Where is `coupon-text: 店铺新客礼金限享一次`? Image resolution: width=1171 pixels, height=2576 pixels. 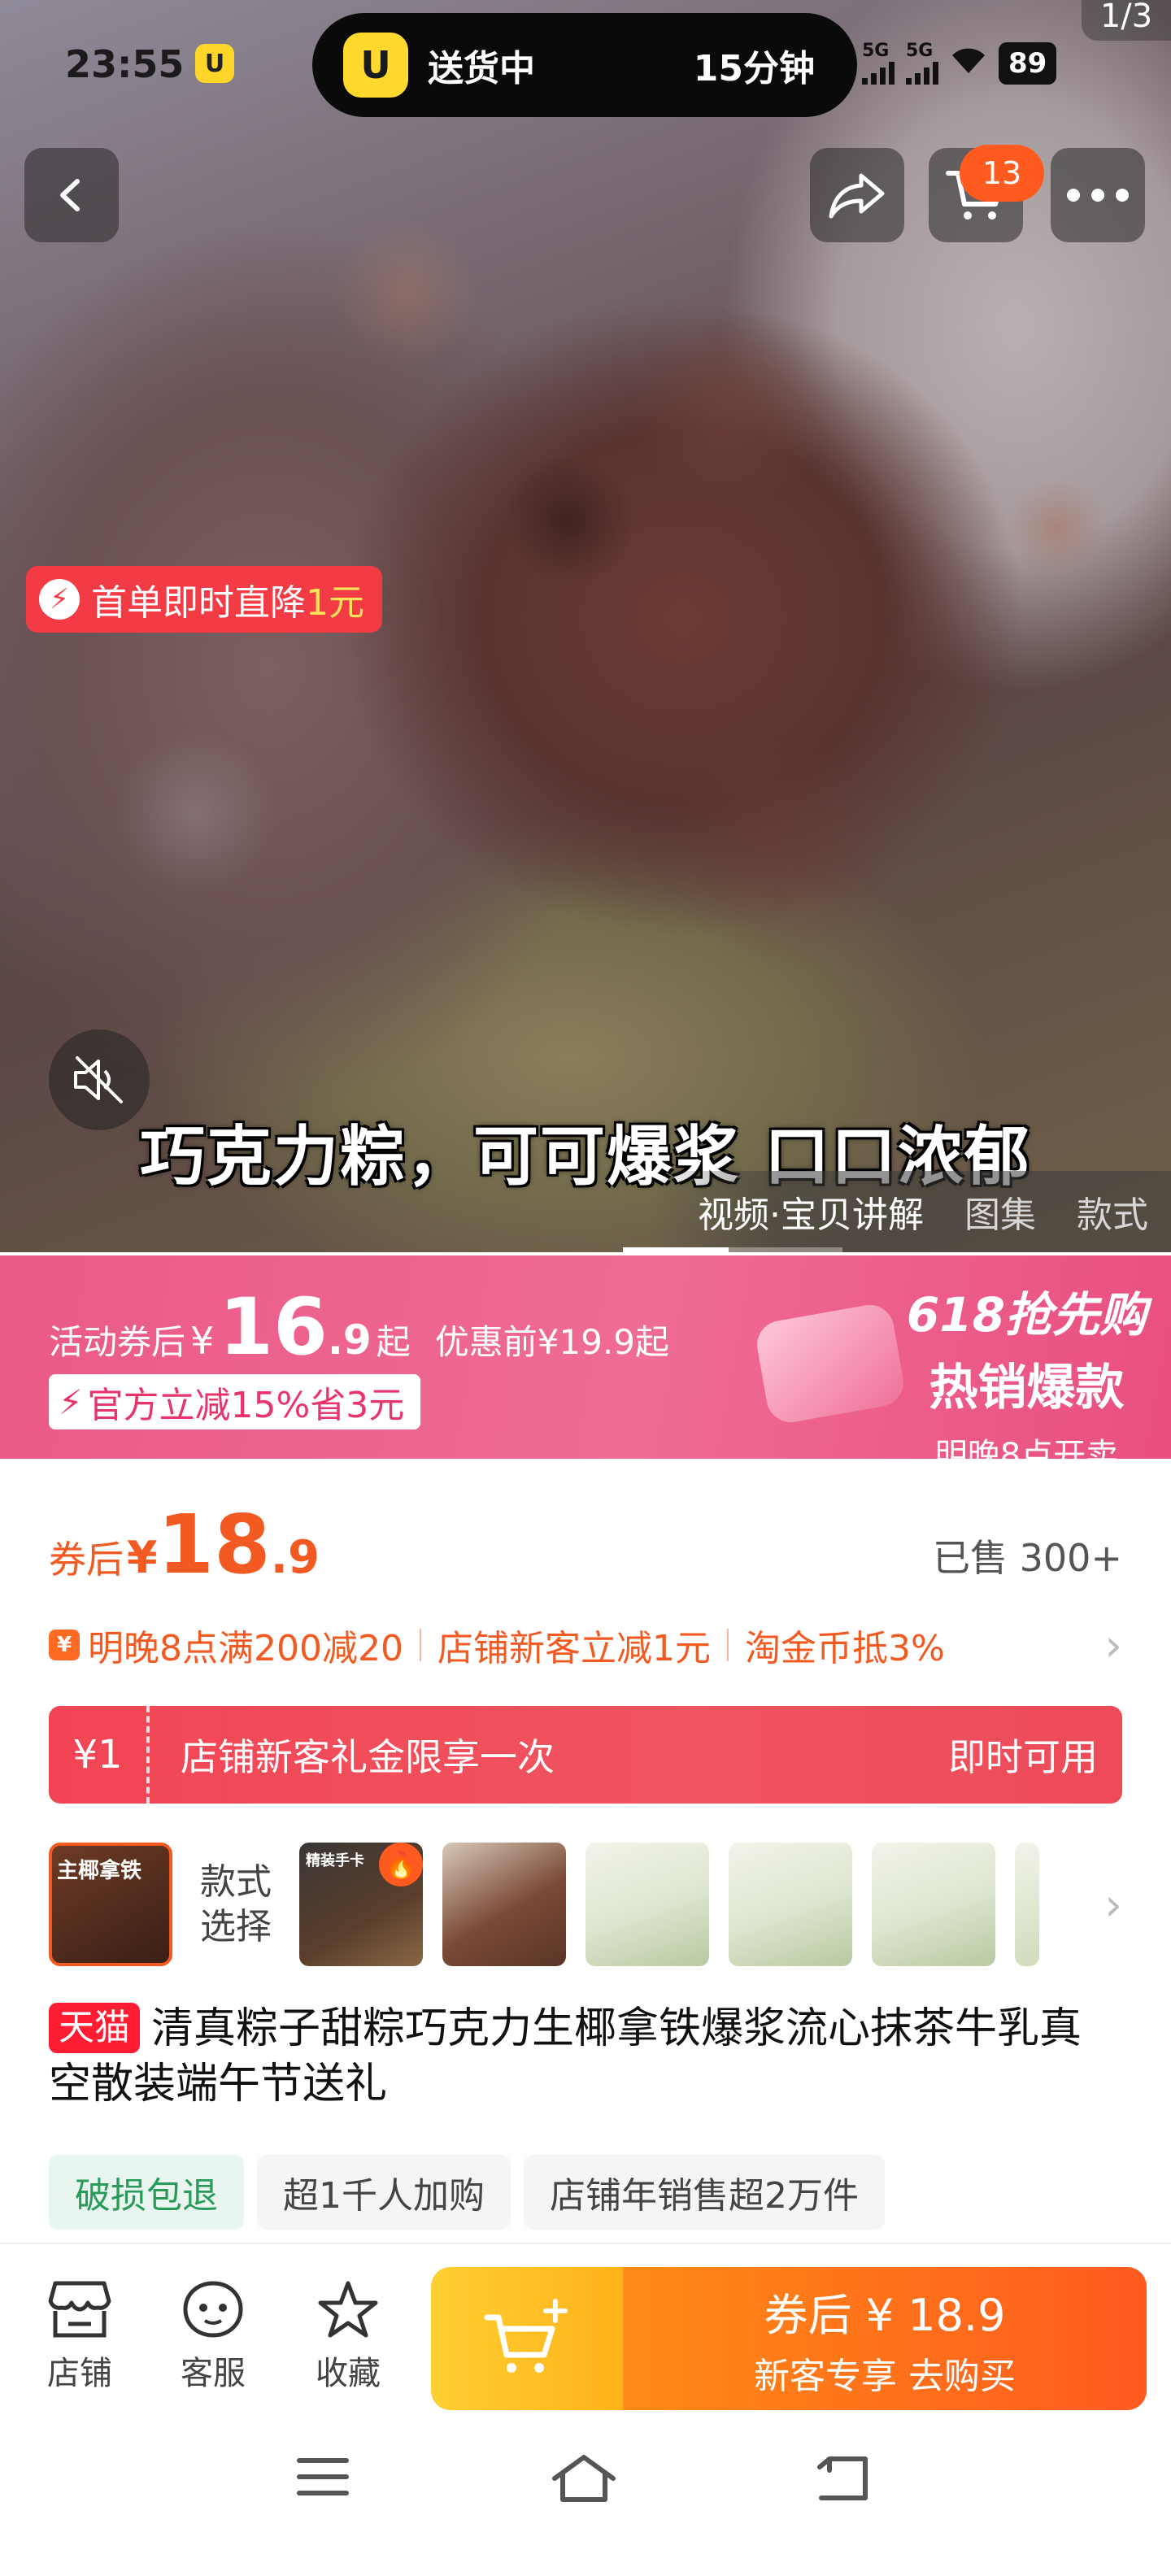
coupon-text: 店铺新客礼金限享一次 is located at coordinates (368, 1757).